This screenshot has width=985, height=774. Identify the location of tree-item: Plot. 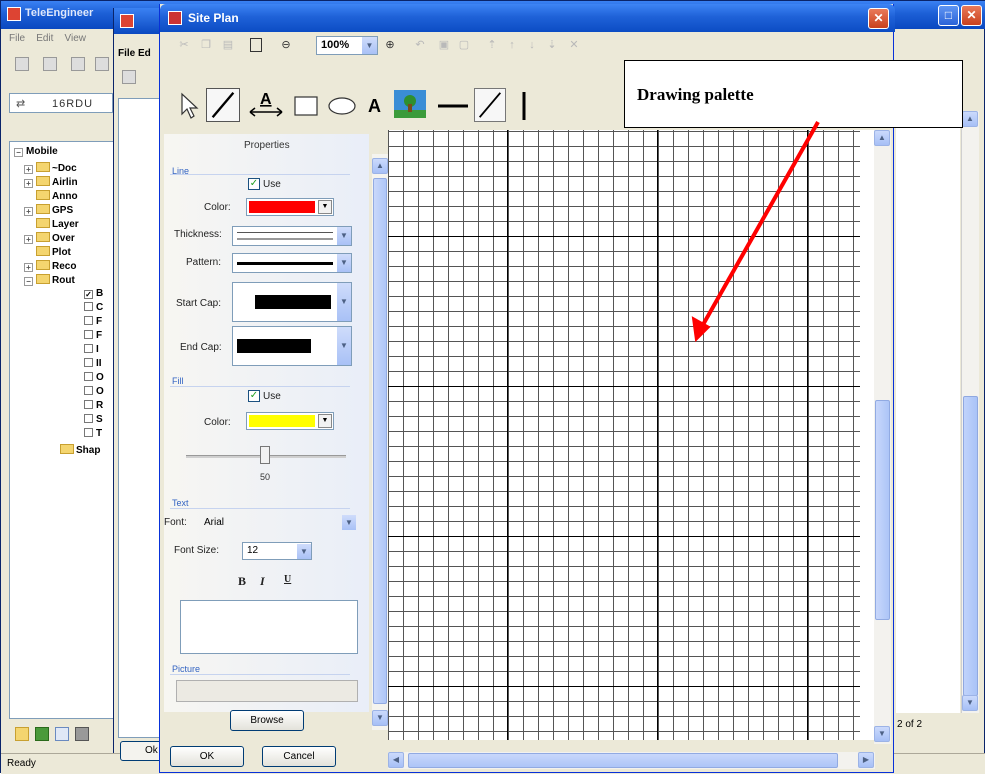
(53, 253).